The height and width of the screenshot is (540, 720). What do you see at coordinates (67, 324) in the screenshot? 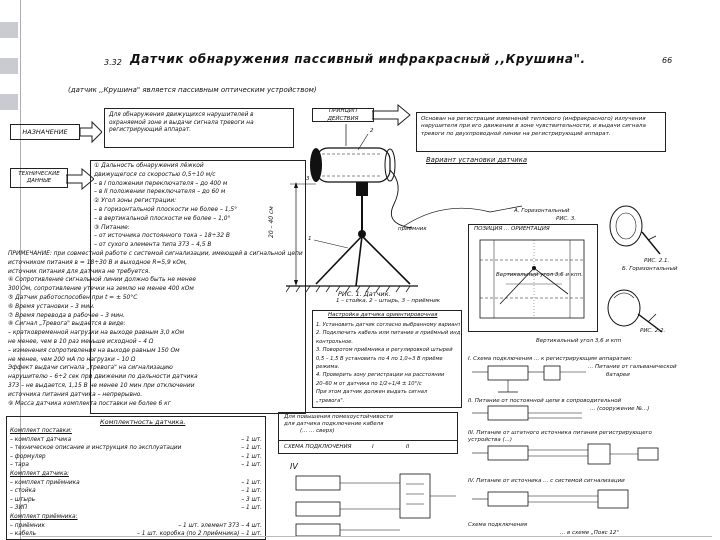
I see `spec-line: ⑧ Сигнал „Тревога" выдается в виде:` at bounding box center [67, 324].